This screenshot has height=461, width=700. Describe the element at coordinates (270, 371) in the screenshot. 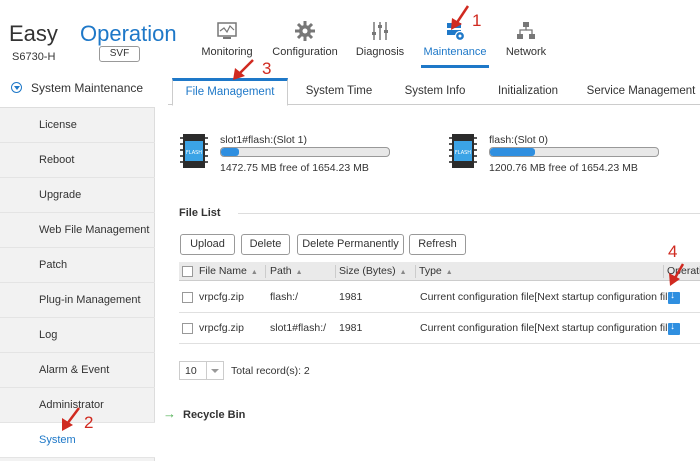

I see `total-records: Total record(s): 2` at that location.